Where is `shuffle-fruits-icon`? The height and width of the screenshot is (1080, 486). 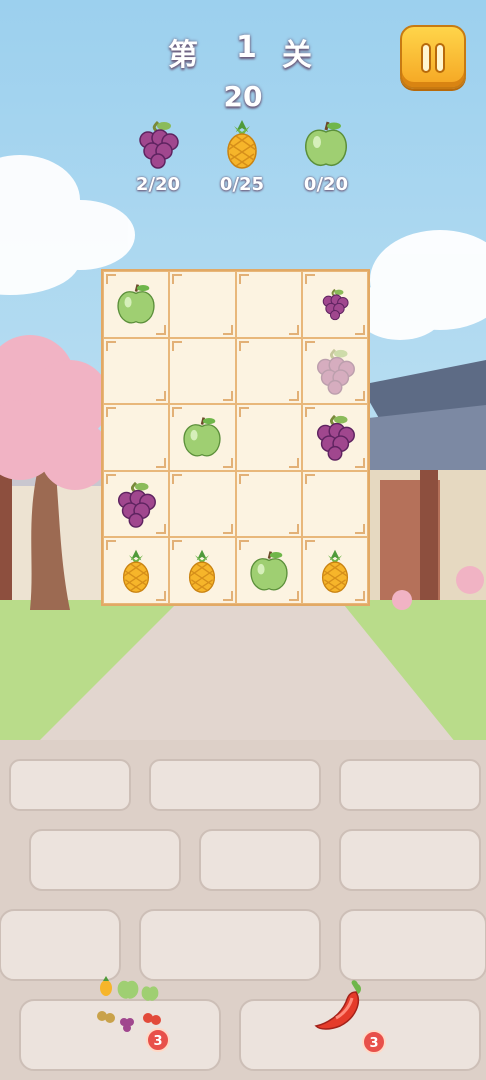
shuffle-fruits-icon is located at coordinates (129, 1004).